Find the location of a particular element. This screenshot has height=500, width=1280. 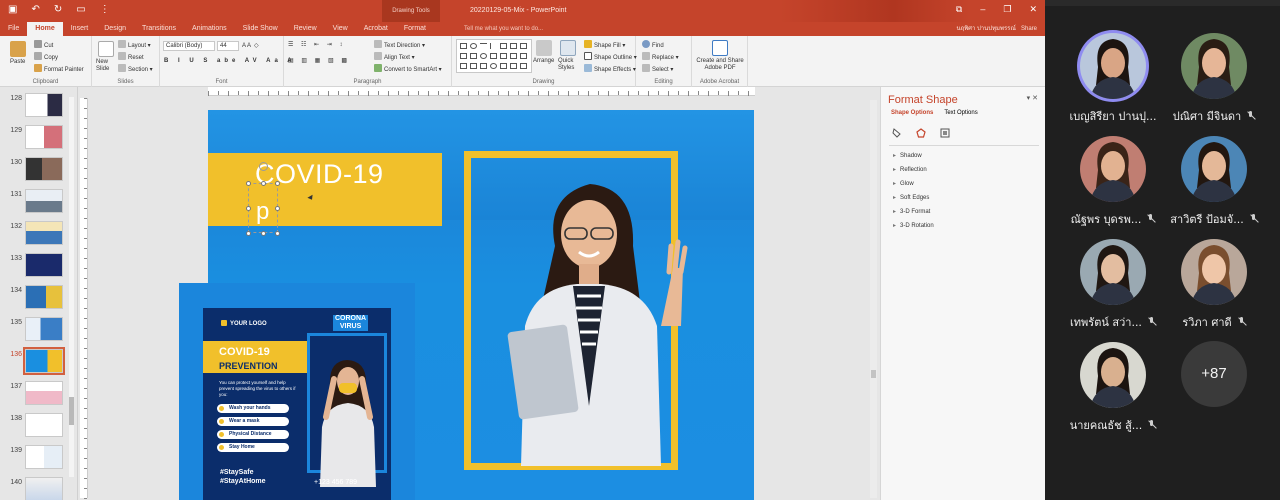

shape-fill-button: Shape Fill ▾ is located at coordinates (604, 44).